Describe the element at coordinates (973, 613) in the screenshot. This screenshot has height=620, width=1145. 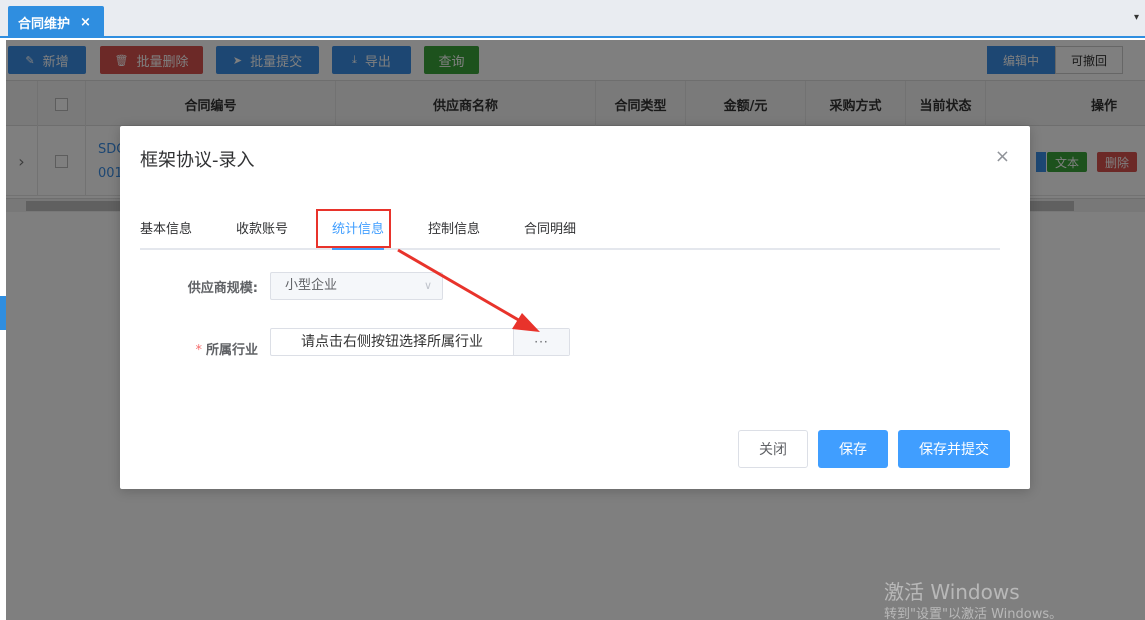
I see `windows-watermark-subtitle: 转到"设置"以激活 Windows。` at that location.